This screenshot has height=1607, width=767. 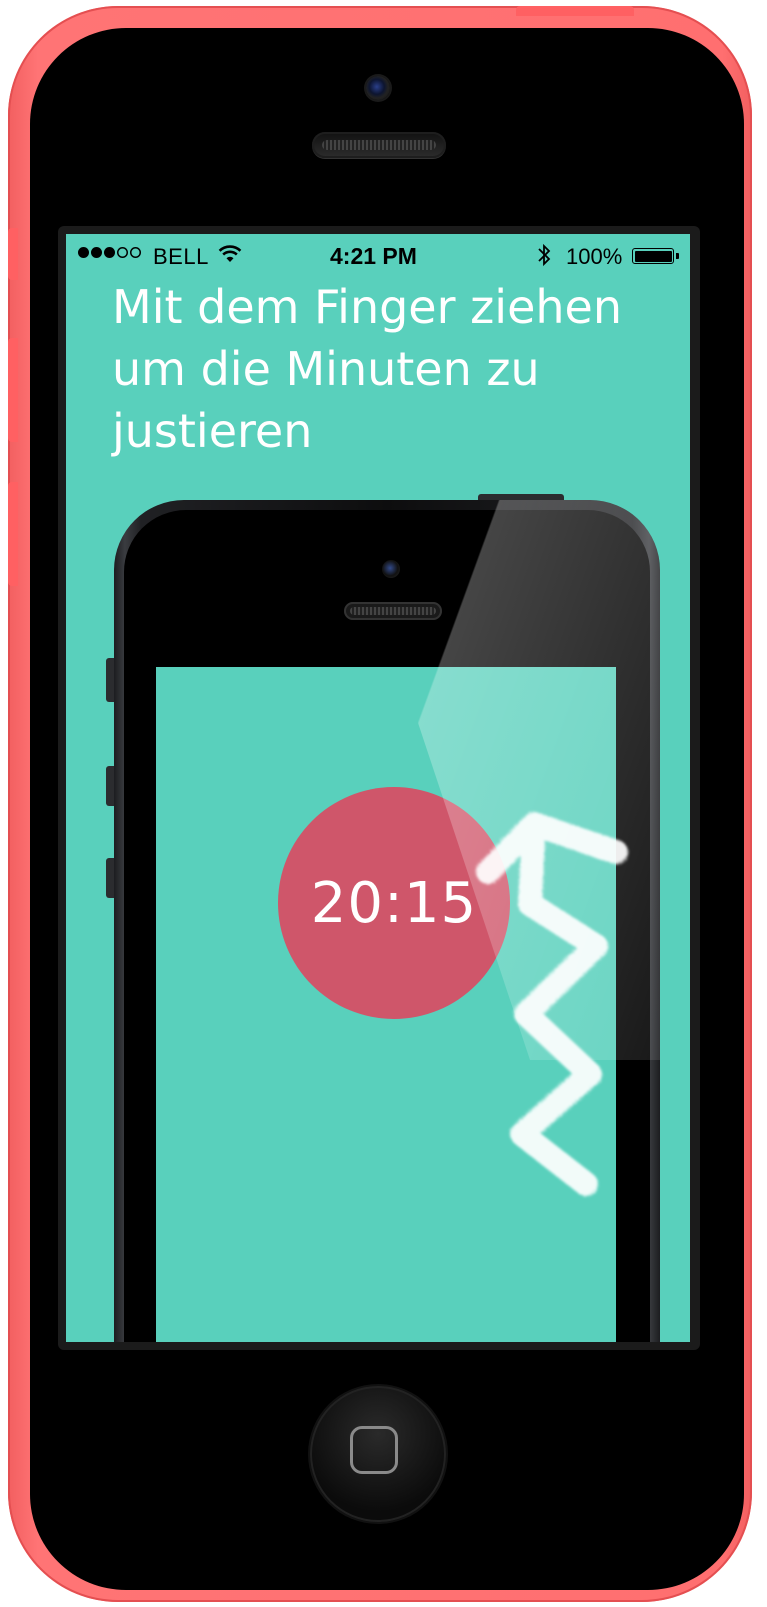 What do you see at coordinates (575, 11) in the screenshot?
I see `sleep-wake-button` at bounding box center [575, 11].